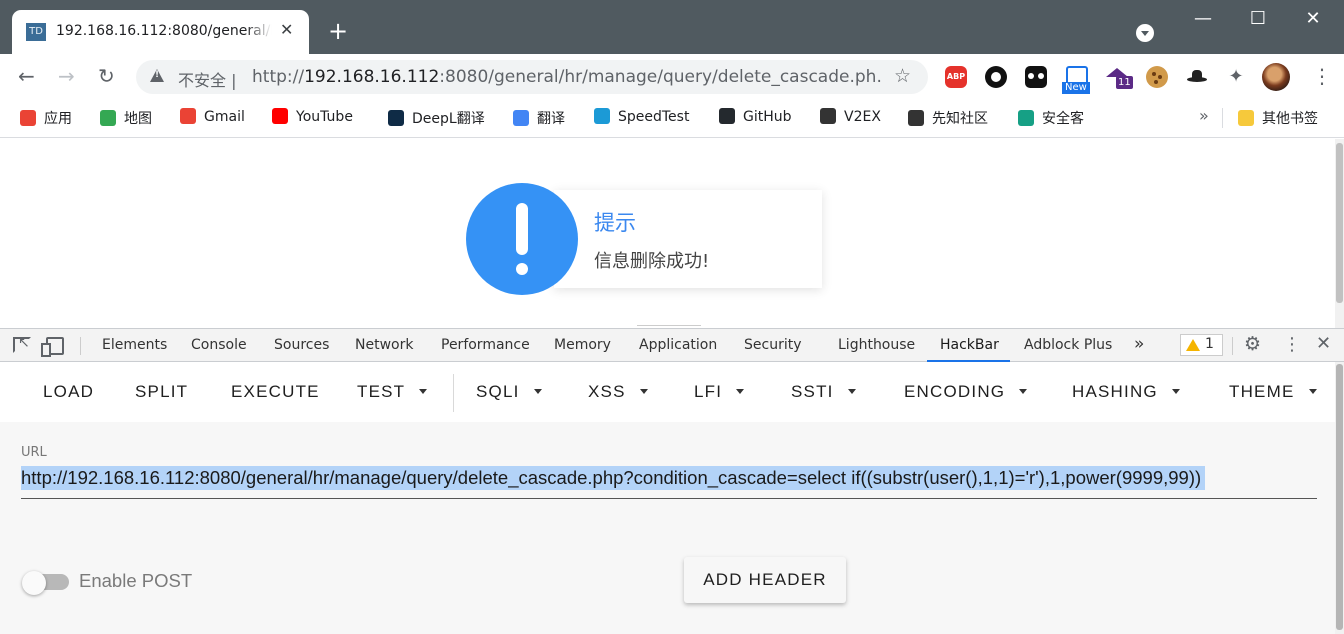 Image resolution: width=1344 pixels, height=634 pixels. I want to click on add-header-button: ADD HEADER, so click(765, 580).